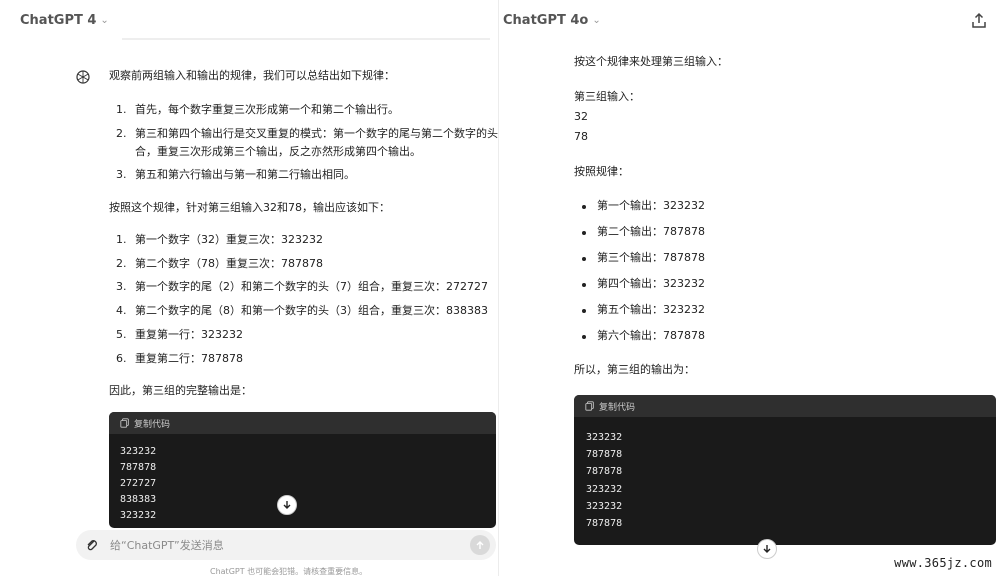  I want to click on paperclip-icon, so click(92, 545).